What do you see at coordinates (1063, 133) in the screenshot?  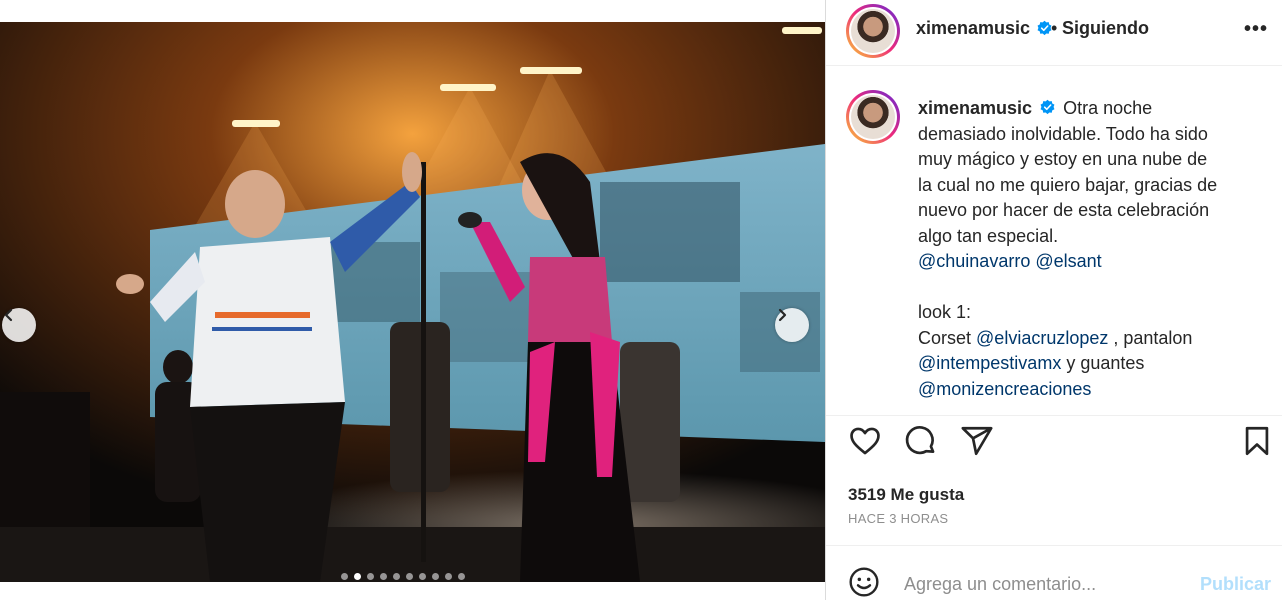 I see `caption-line: demasiado inolvidable. Todo ha sido` at bounding box center [1063, 133].